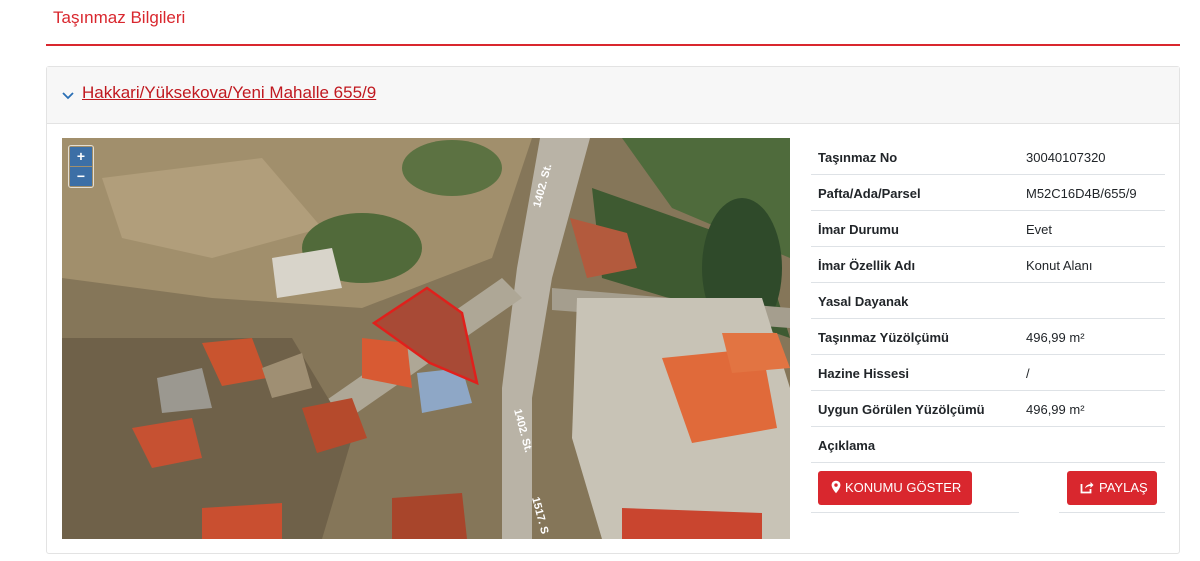 This screenshot has width=1200, height=561. Describe the element at coordinates (81, 176) in the screenshot. I see `zoom-out-button: −` at that location.